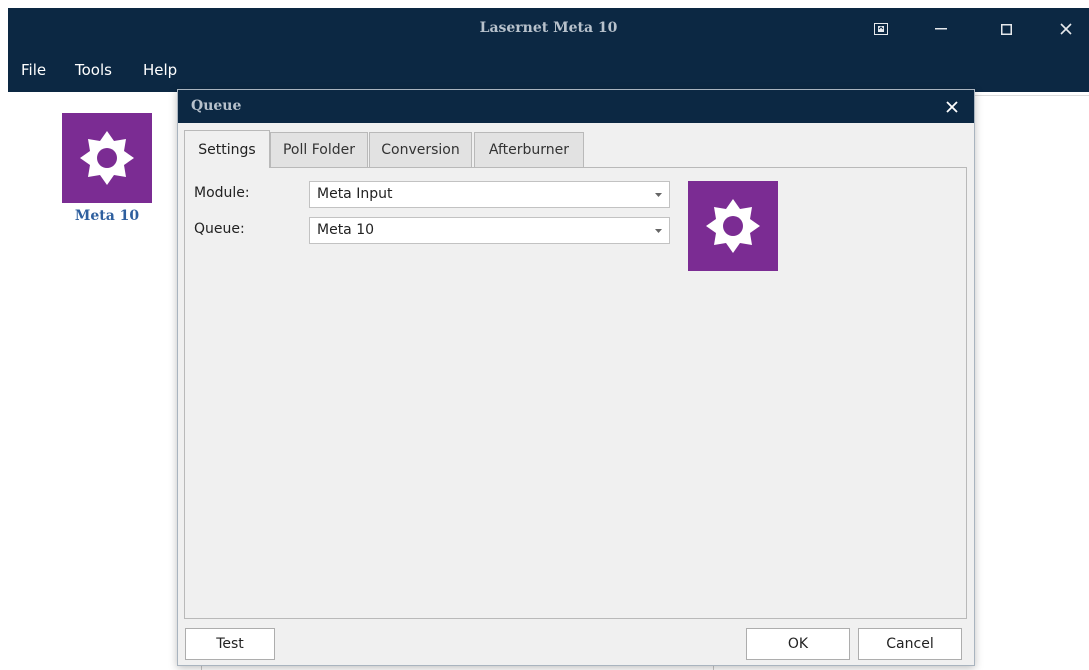 The height and width of the screenshot is (670, 1089). What do you see at coordinates (420, 149) in the screenshot?
I see `tab-conversion: Conversion` at bounding box center [420, 149].